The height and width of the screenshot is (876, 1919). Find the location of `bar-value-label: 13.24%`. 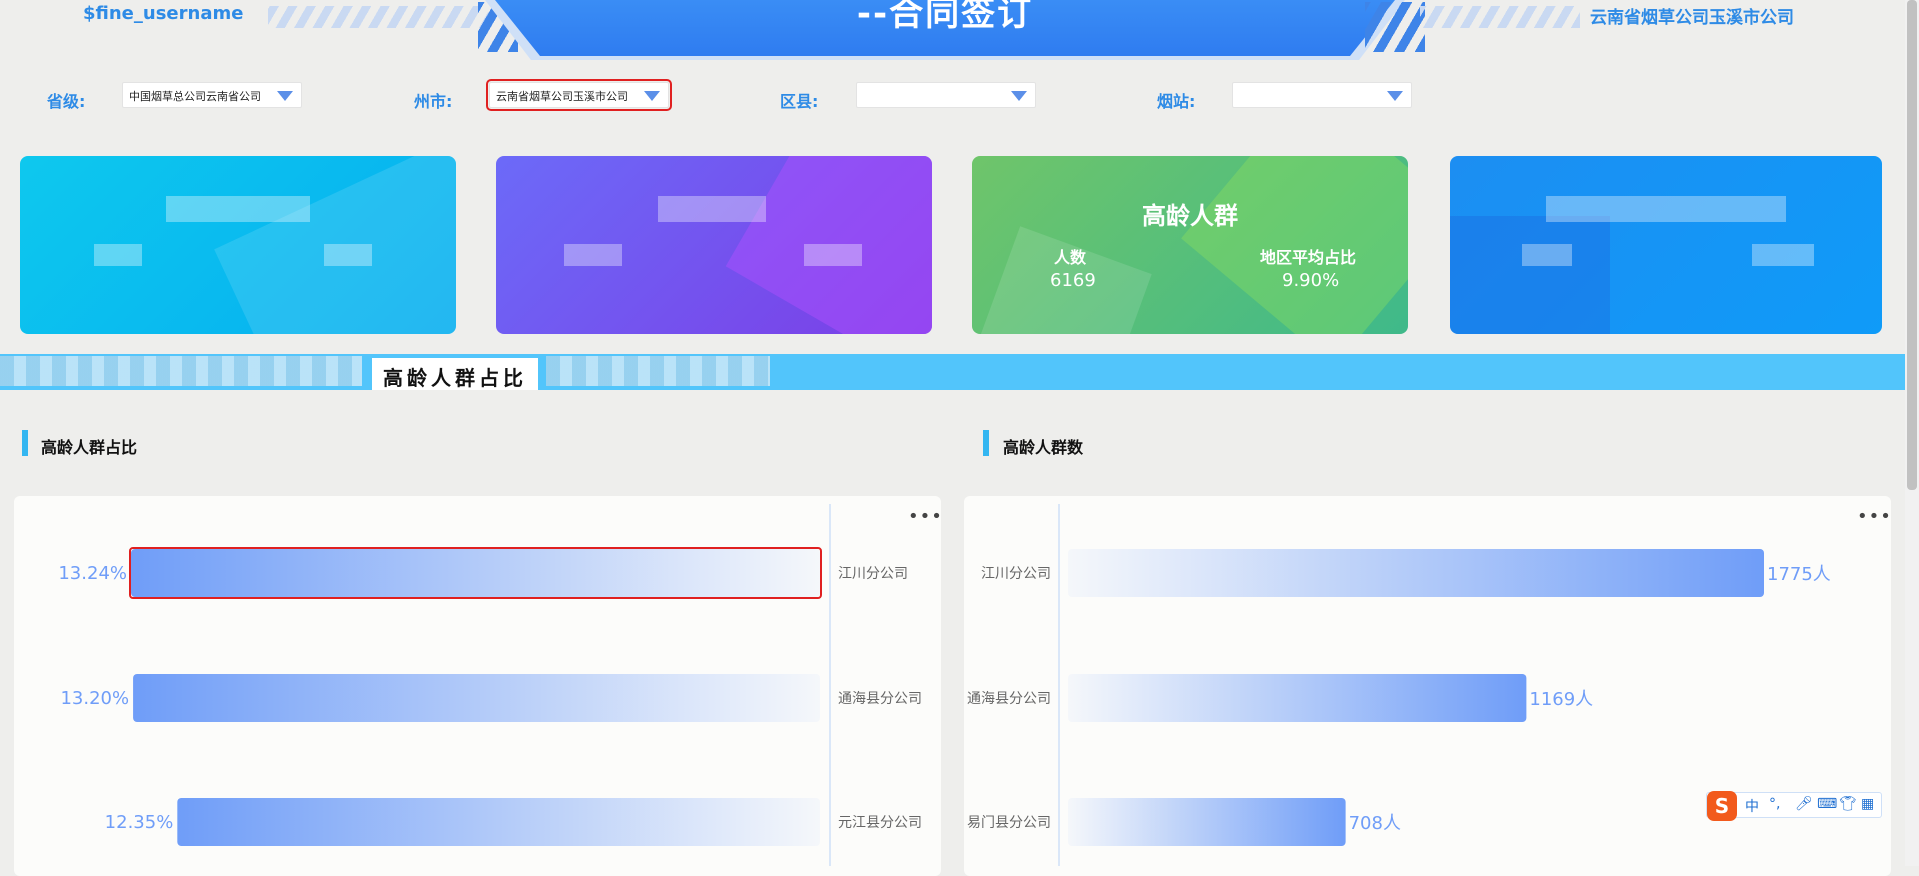

bar-value-label: 13.24% is located at coordinates (92, 573).